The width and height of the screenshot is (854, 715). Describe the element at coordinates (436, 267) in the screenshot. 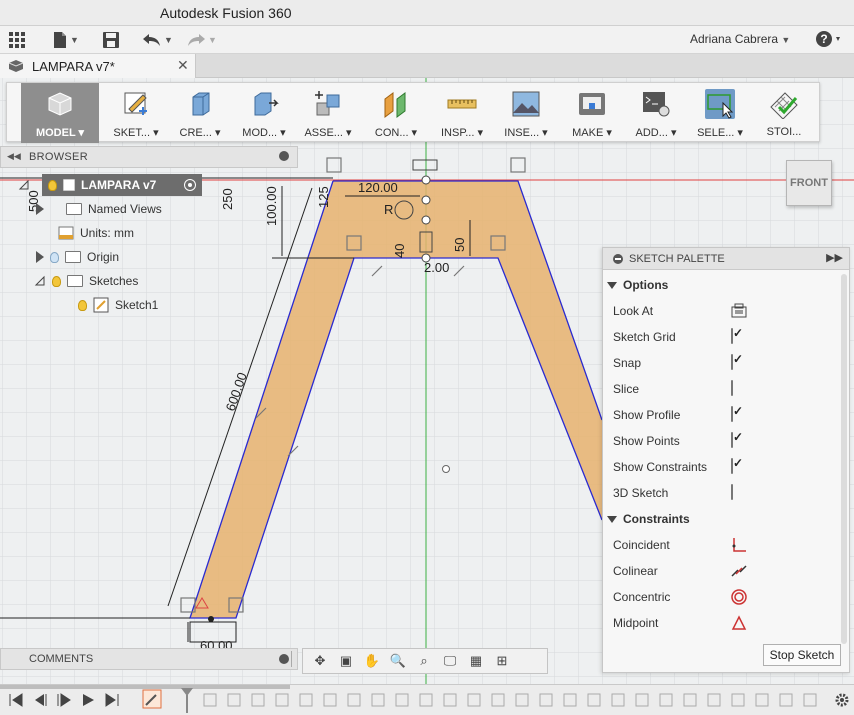

I see `dimension-2: 2.00` at that location.